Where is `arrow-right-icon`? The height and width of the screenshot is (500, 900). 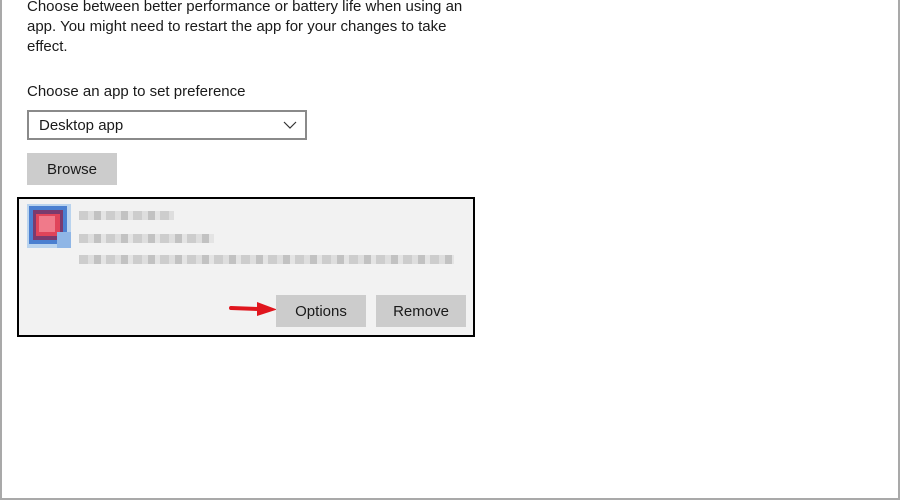 arrow-right-icon is located at coordinates (253, 309).